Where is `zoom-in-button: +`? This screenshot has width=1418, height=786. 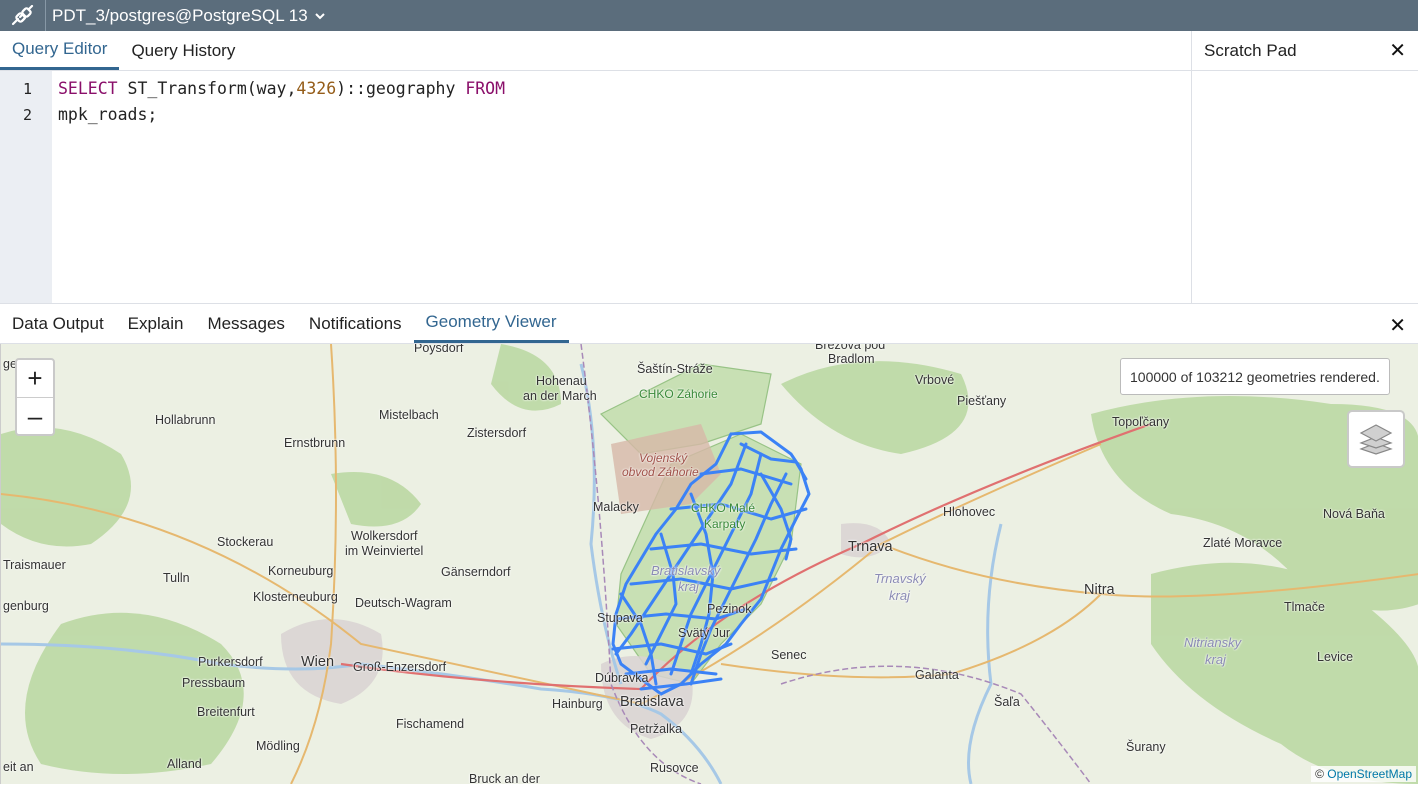
zoom-in-button: + is located at coordinates (35, 378).